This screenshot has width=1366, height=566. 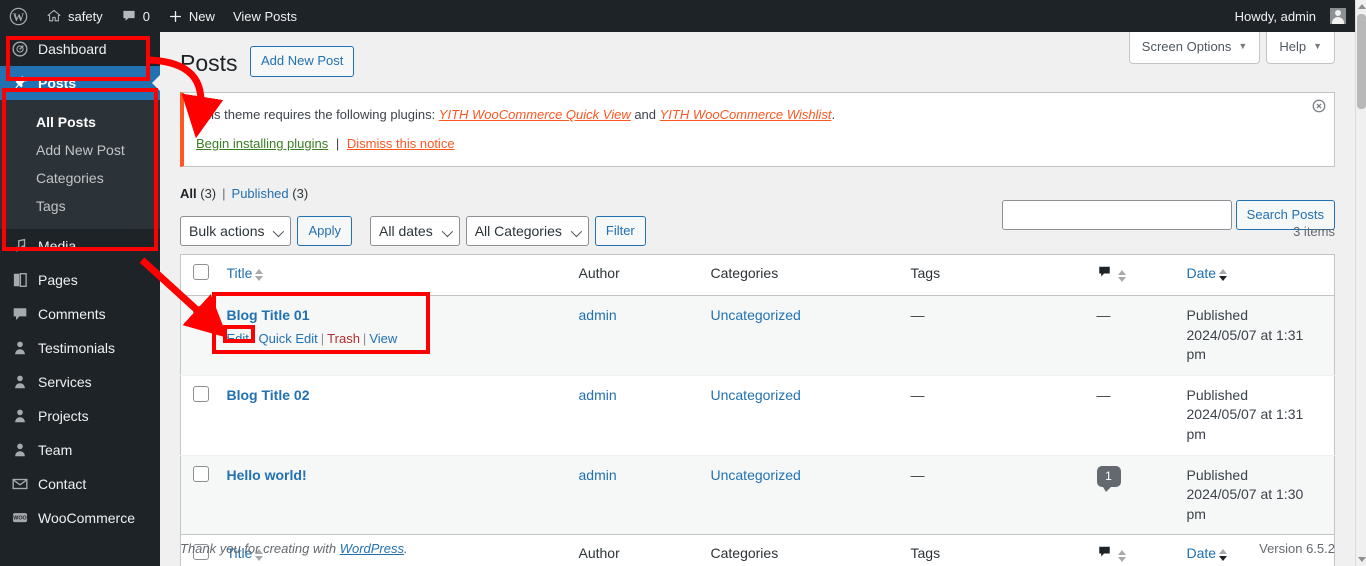 I want to click on footer-version: Version 6.5.2, so click(x=1297, y=548).